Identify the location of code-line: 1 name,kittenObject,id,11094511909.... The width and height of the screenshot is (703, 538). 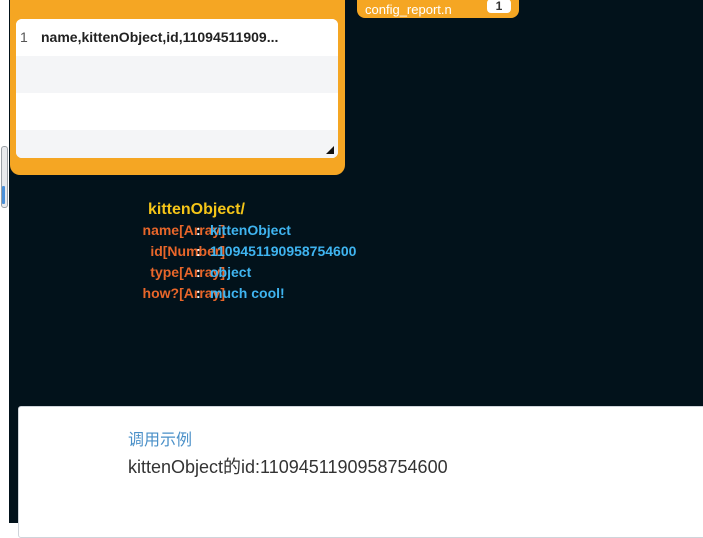
(177, 37).